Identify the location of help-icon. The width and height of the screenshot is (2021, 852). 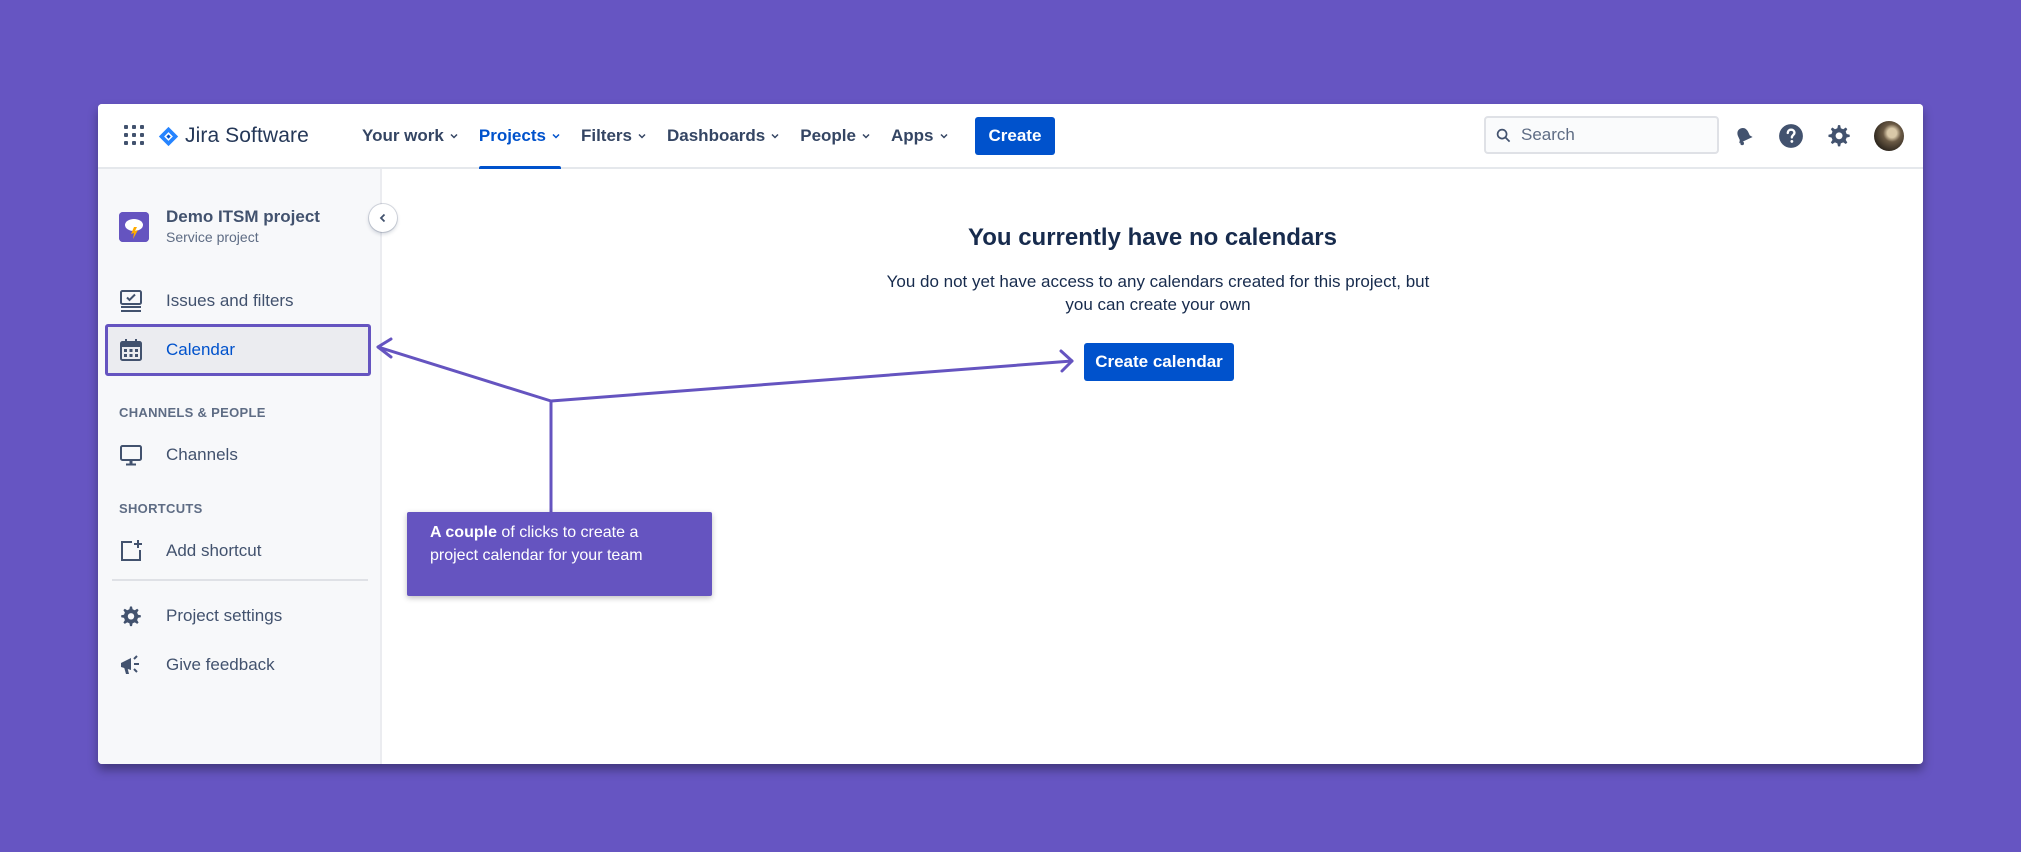
(1791, 136).